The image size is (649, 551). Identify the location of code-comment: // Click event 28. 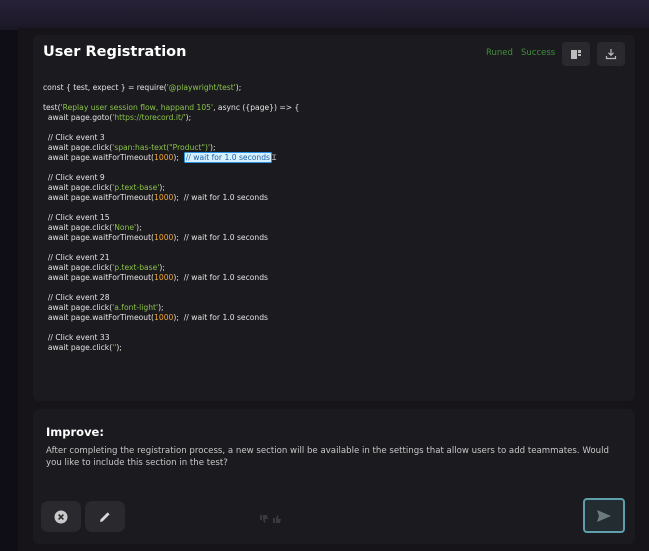
(76, 297).